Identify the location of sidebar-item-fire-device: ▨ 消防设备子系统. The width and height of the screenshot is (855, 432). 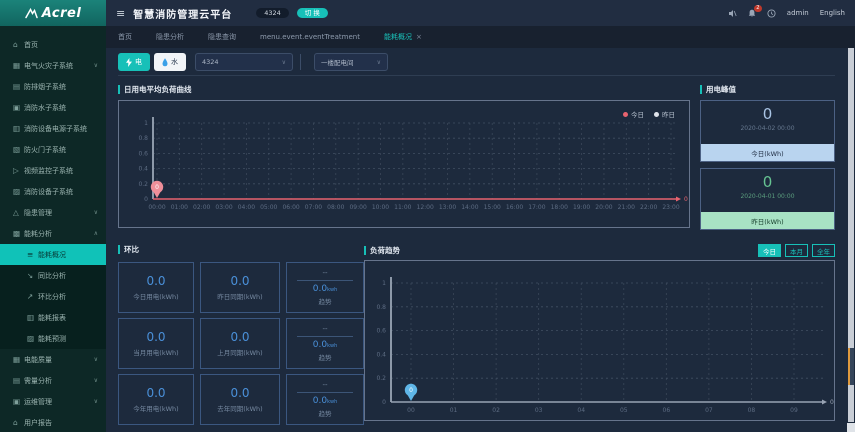
(53, 191).